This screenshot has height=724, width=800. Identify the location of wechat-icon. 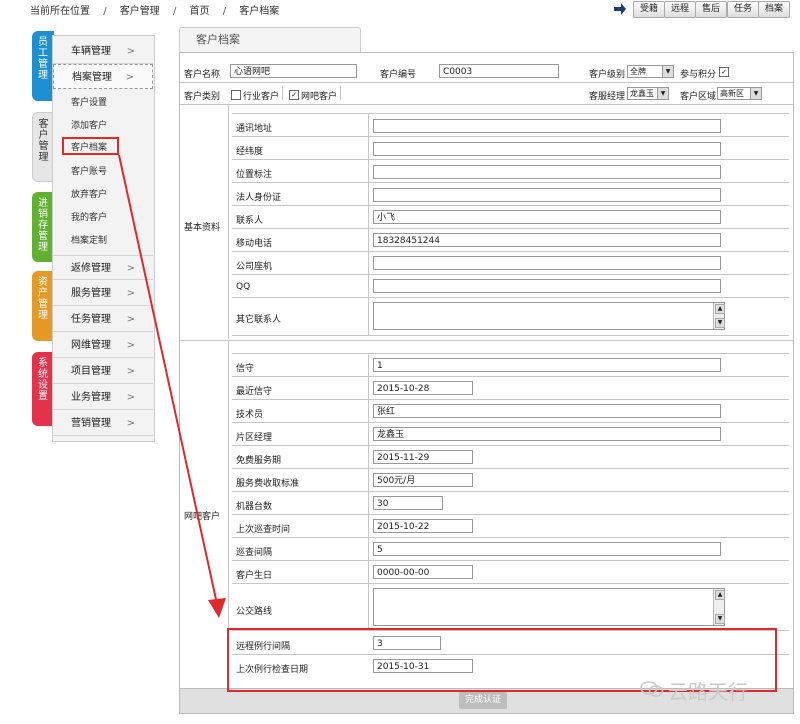
(652, 689).